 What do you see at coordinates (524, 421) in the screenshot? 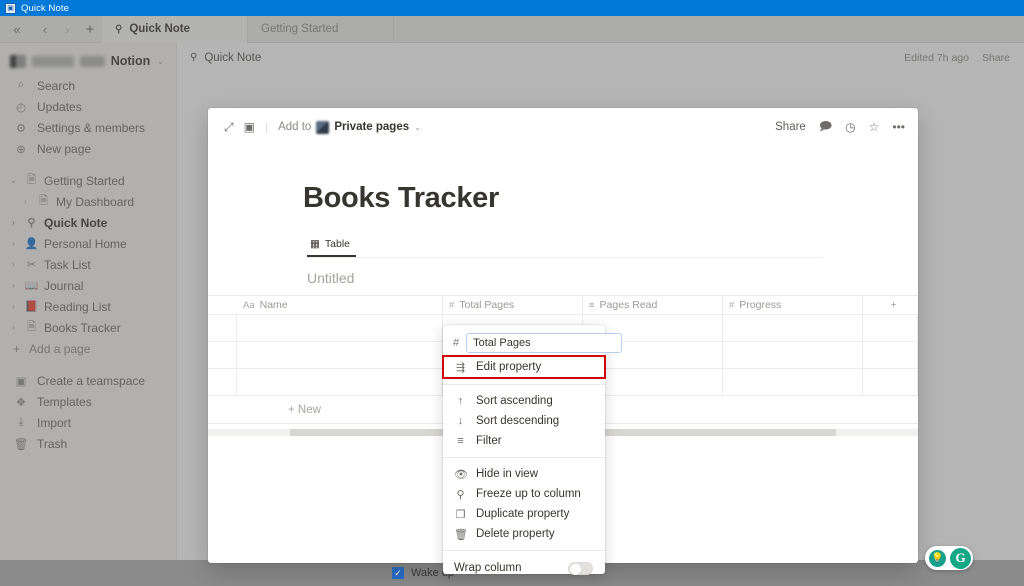
I see `menu-item-sort-descending: ↓ Sort descending` at bounding box center [524, 421].